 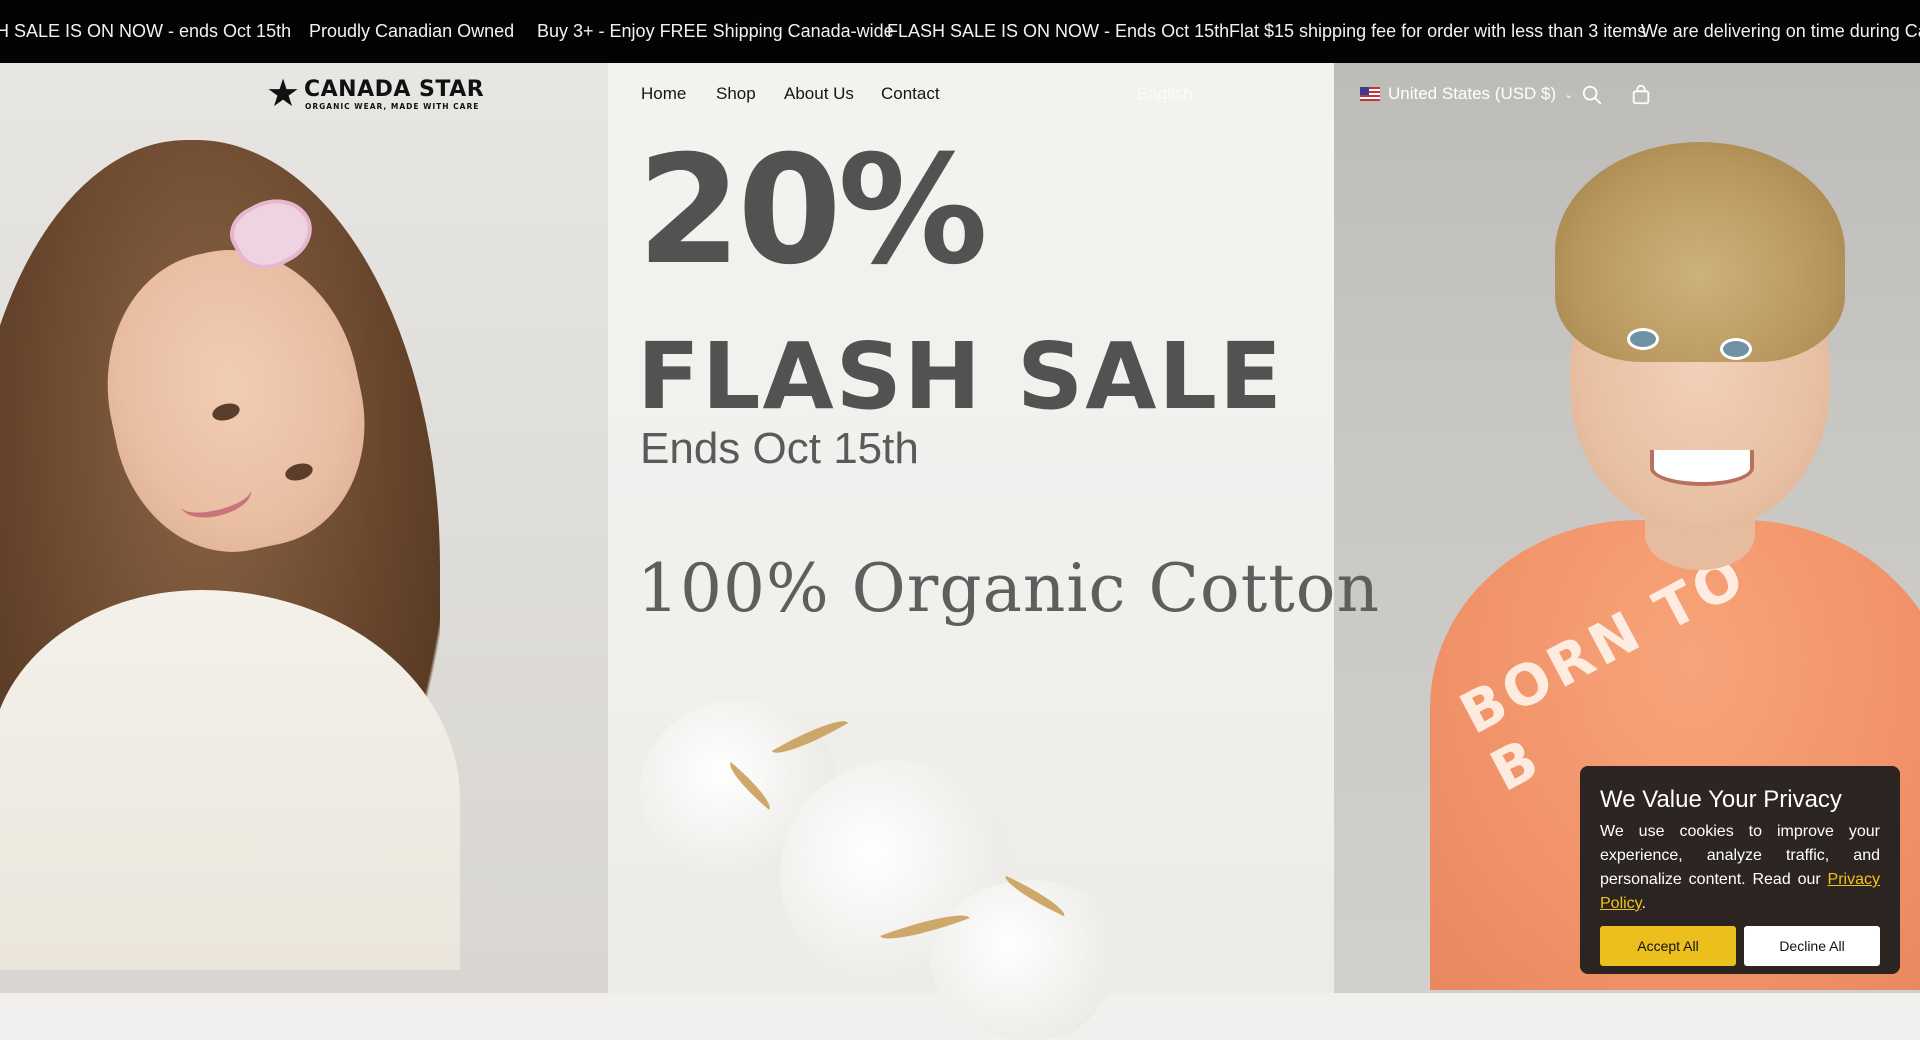 I want to click on logo-name: CANADA STAR, so click(x=394, y=89).